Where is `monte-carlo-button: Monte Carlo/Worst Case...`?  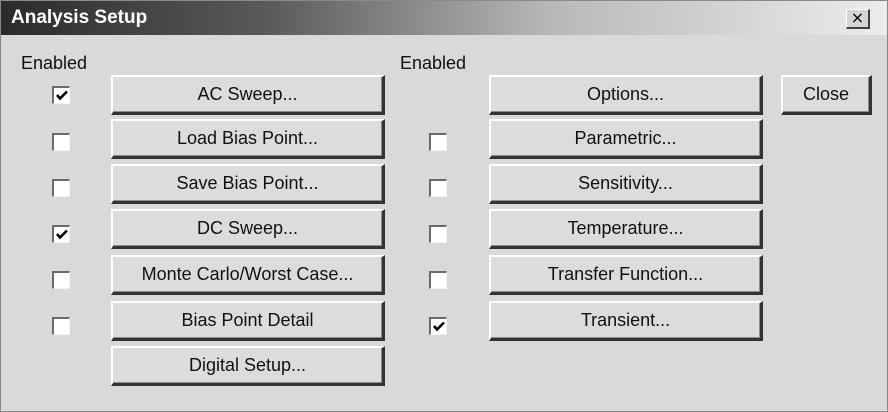 monte-carlo-button: Monte Carlo/Worst Case... is located at coordinates (248, 275).